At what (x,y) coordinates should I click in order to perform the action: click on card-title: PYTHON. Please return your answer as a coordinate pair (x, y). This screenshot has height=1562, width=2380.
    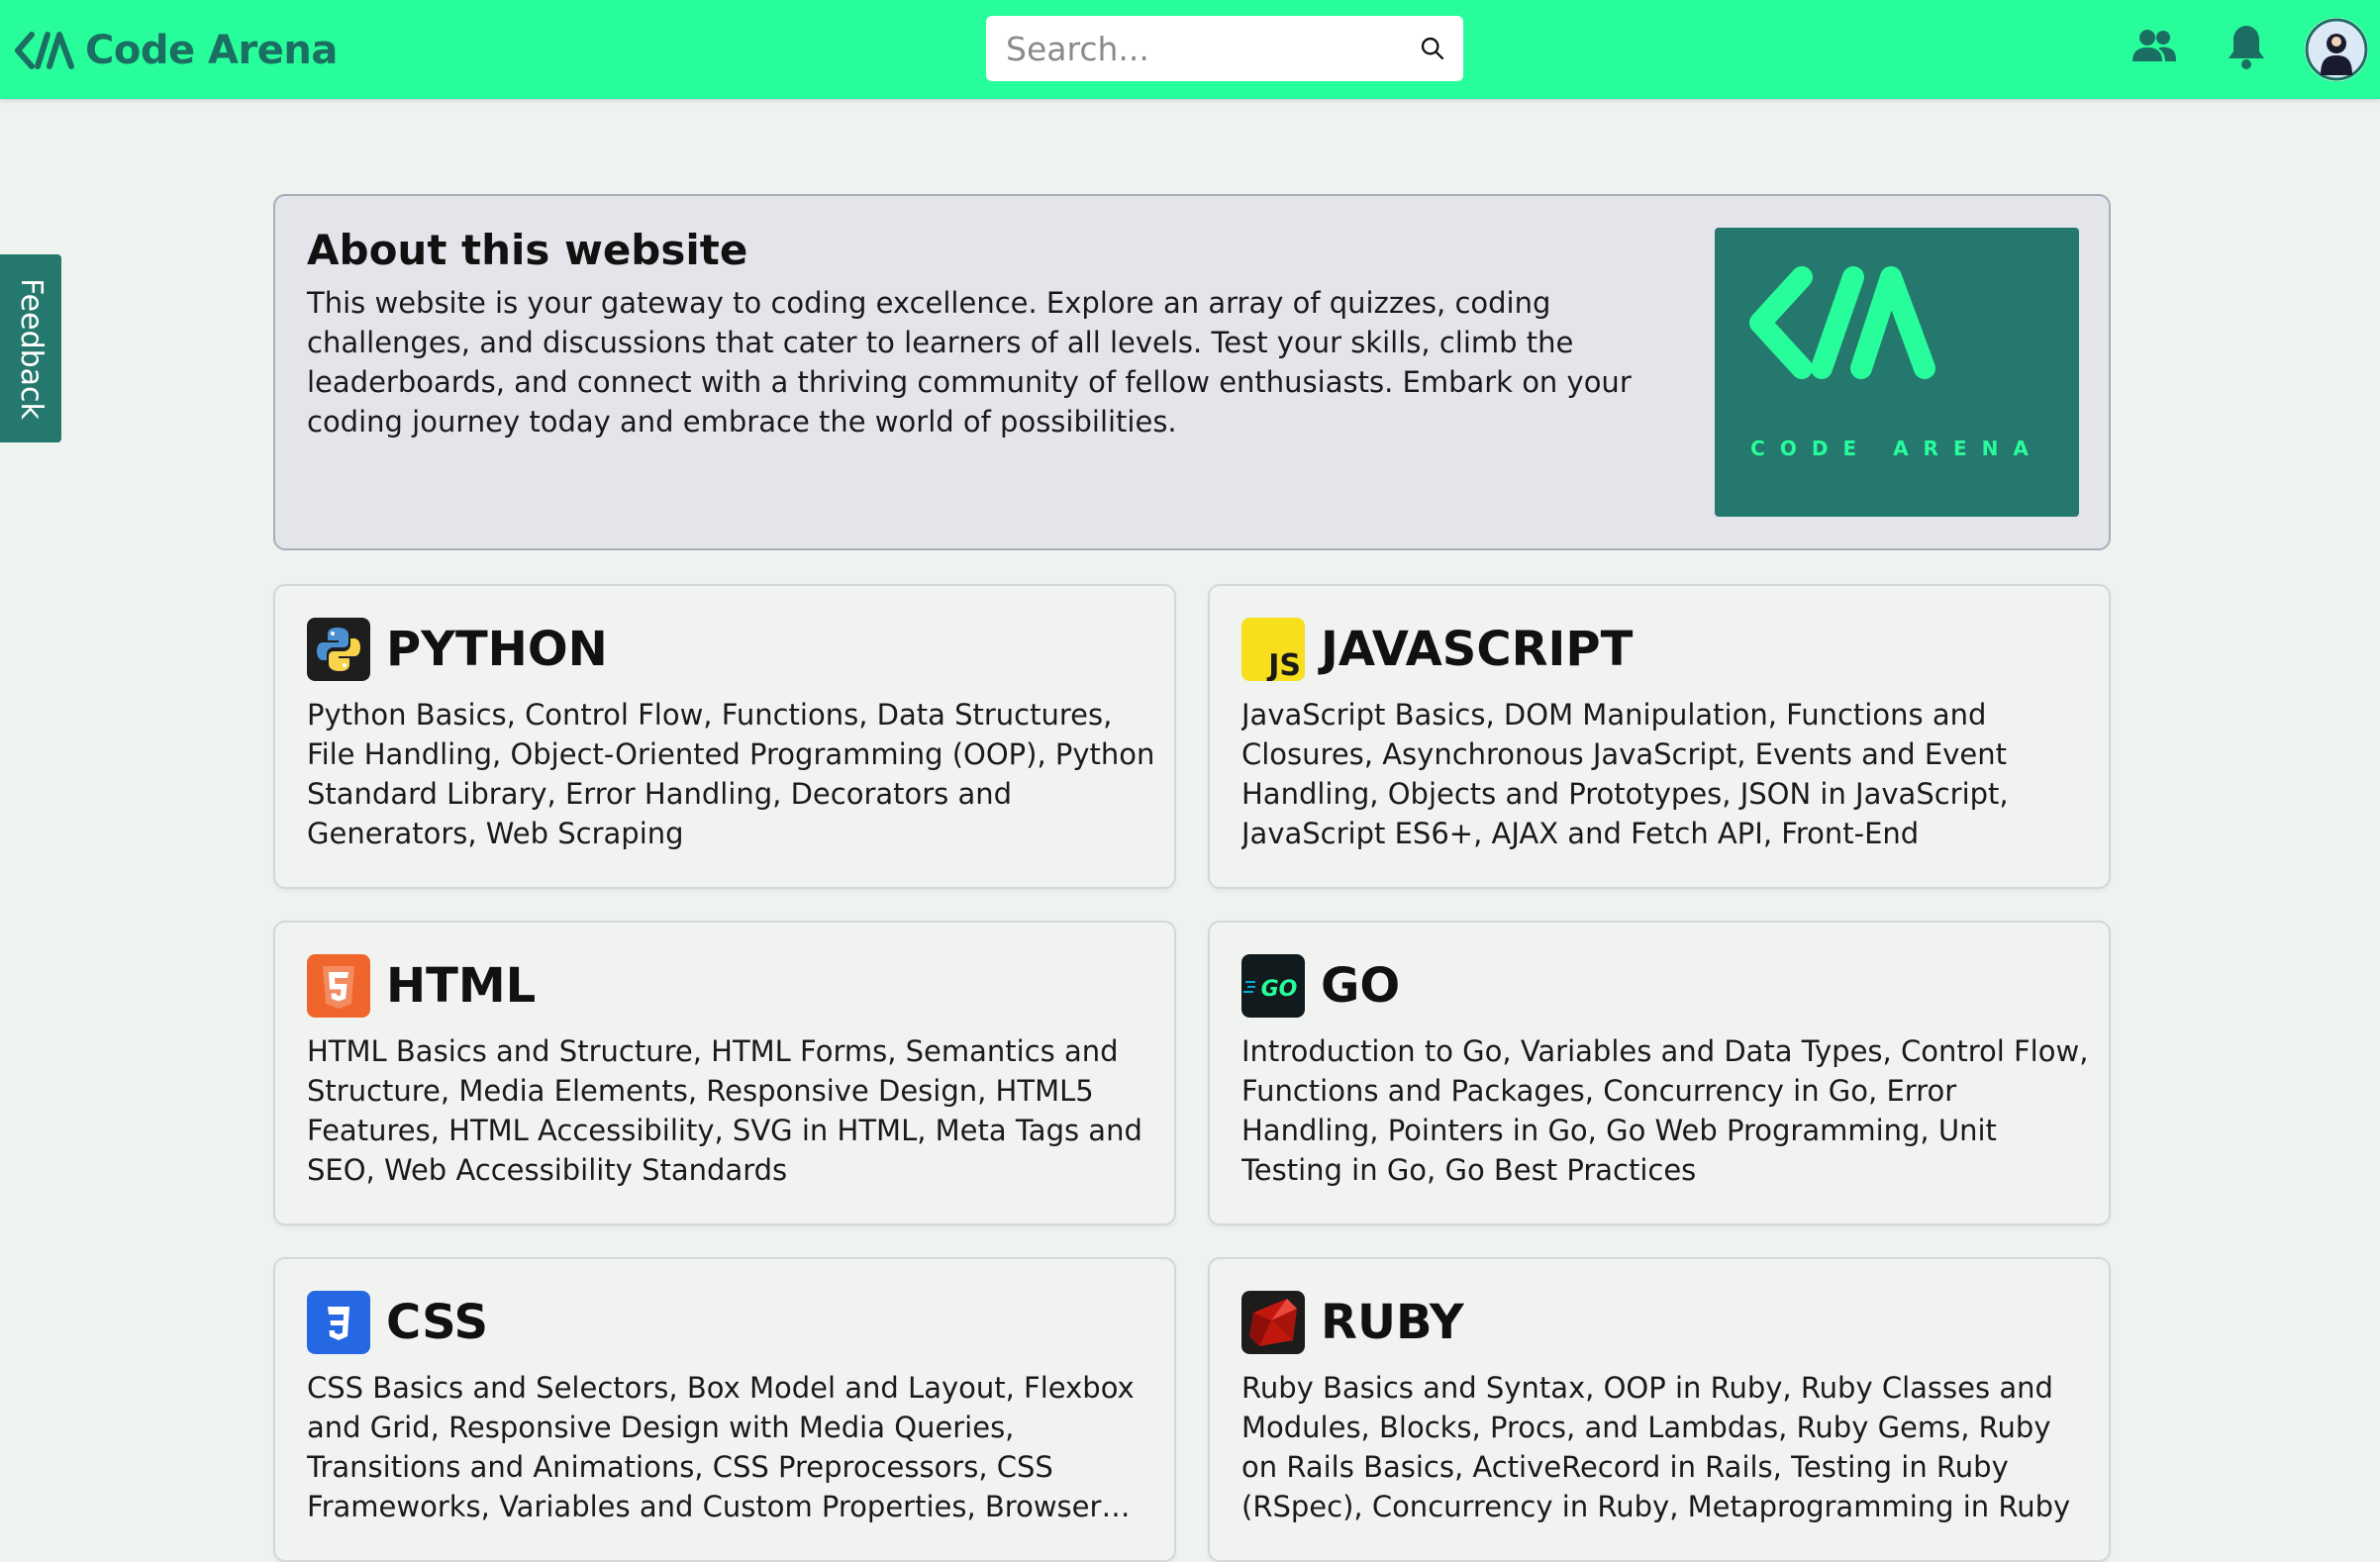
    Looking at the image, I should click on (497, 649).